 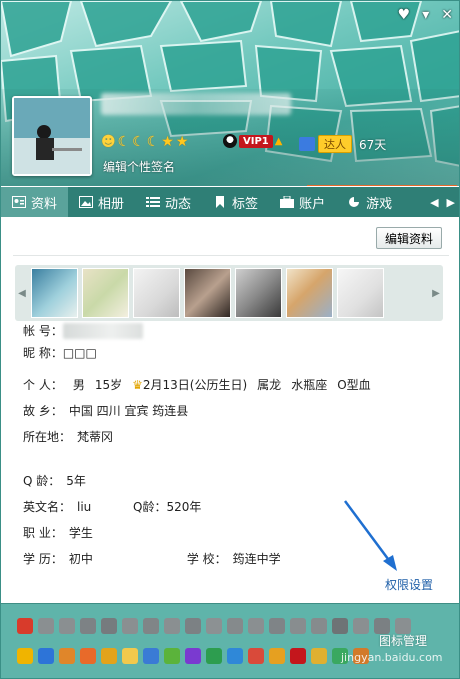 What do you see at coordinates (190, 385) in the screenshot?
I see `birthday-value: ♛2月13日(公历生日)` at bounding box center [190, 385].